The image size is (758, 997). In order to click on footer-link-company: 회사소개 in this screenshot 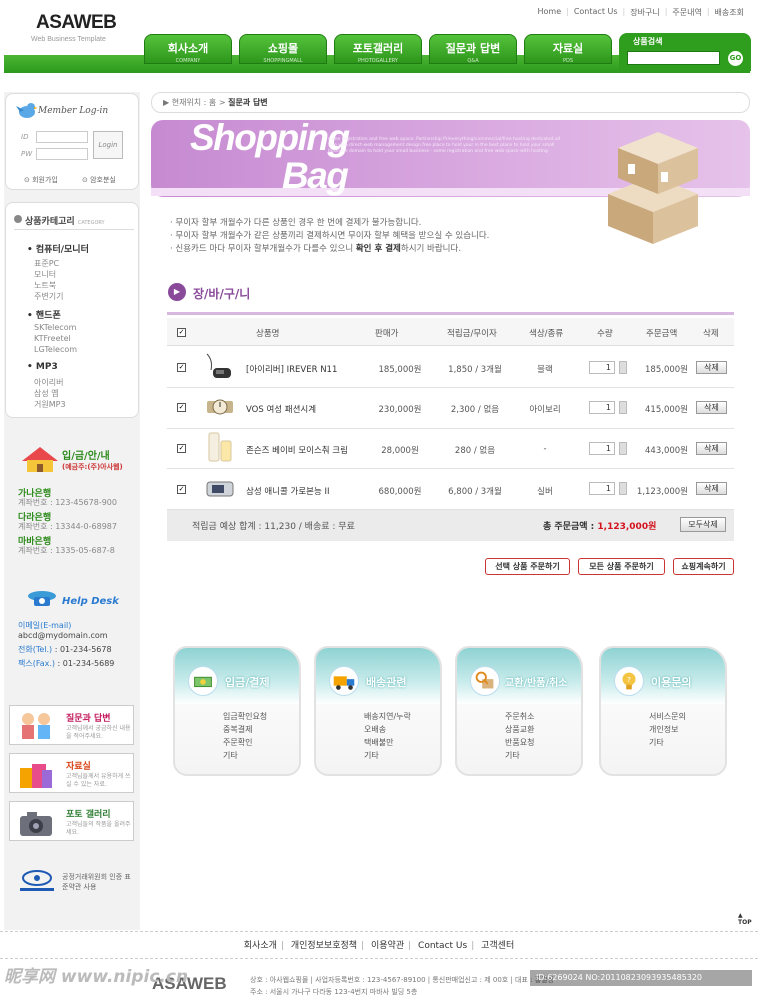, I will do `click(260, 946)`.